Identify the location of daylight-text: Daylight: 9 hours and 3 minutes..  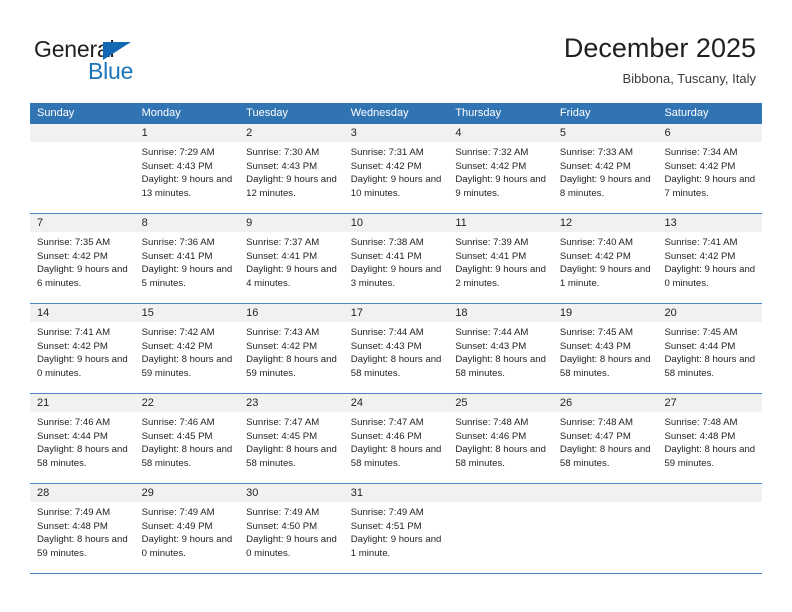
(396, 276).